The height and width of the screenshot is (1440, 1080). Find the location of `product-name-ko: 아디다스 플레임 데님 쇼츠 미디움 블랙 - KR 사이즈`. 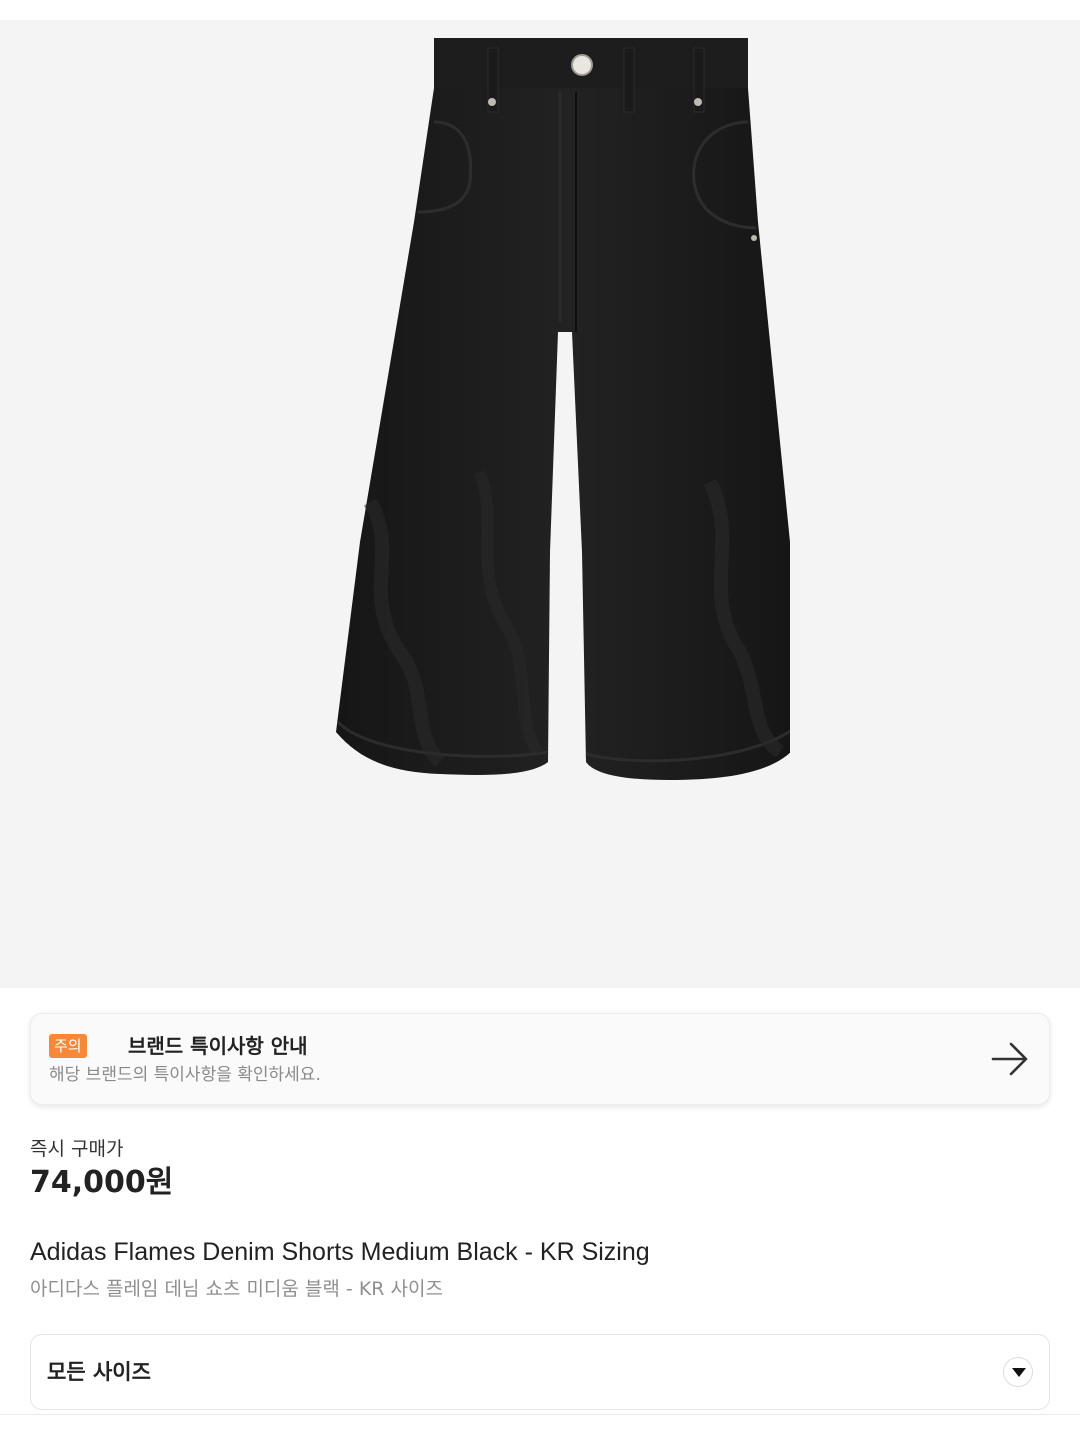

product-name-ko: 아디다스 플레임 데님 쇼츠 미디움 블랙 - KR 사이즈 is located at coordinates (236, 1289).